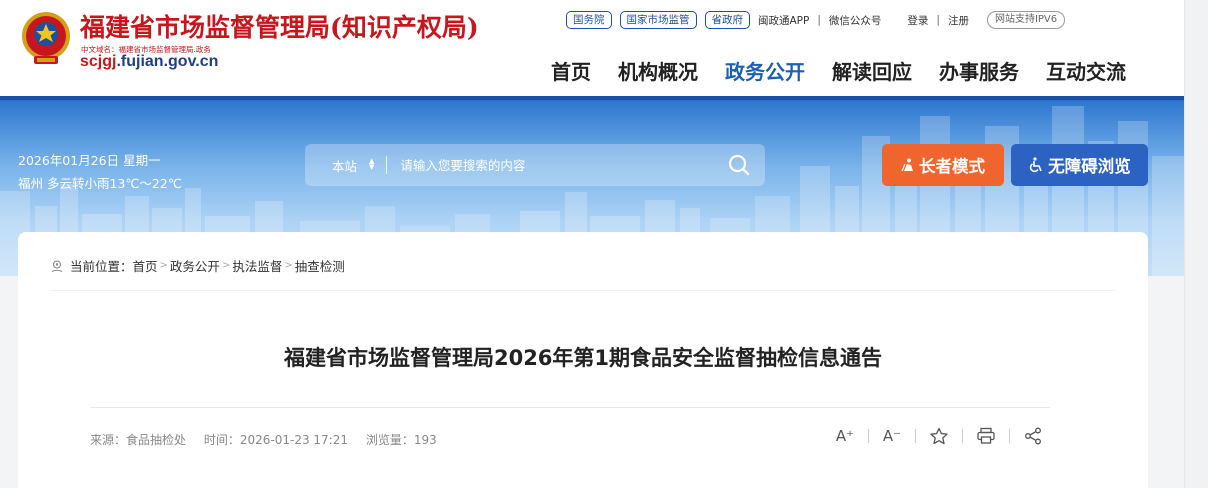  What do you see at coordinates (1026, 20) in the screenshot?
I see `ipv6-badge: 网站支持IPV6` at bounding box center [1026, 20].